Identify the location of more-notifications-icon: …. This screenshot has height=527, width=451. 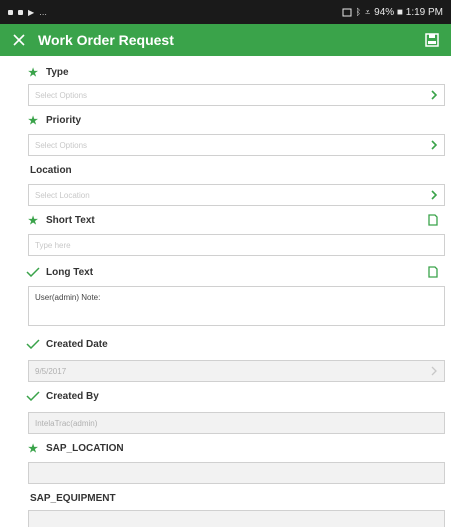
(43, 12).